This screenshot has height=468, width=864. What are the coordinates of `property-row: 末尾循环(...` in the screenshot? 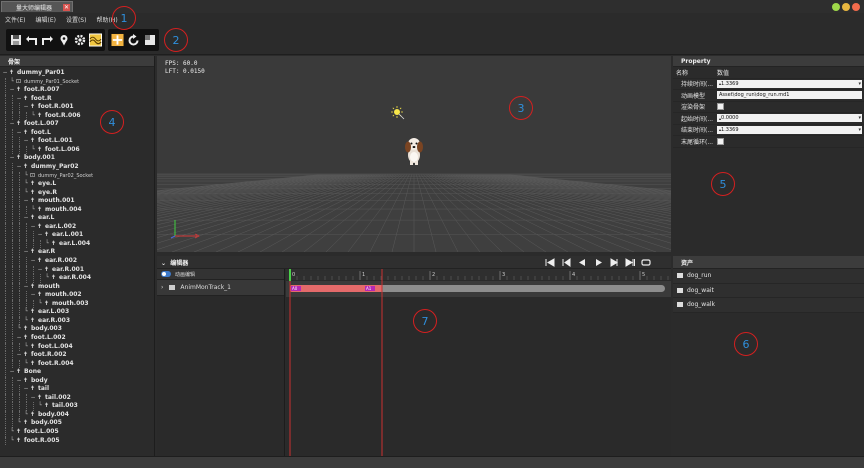 It's located at (768, 142).